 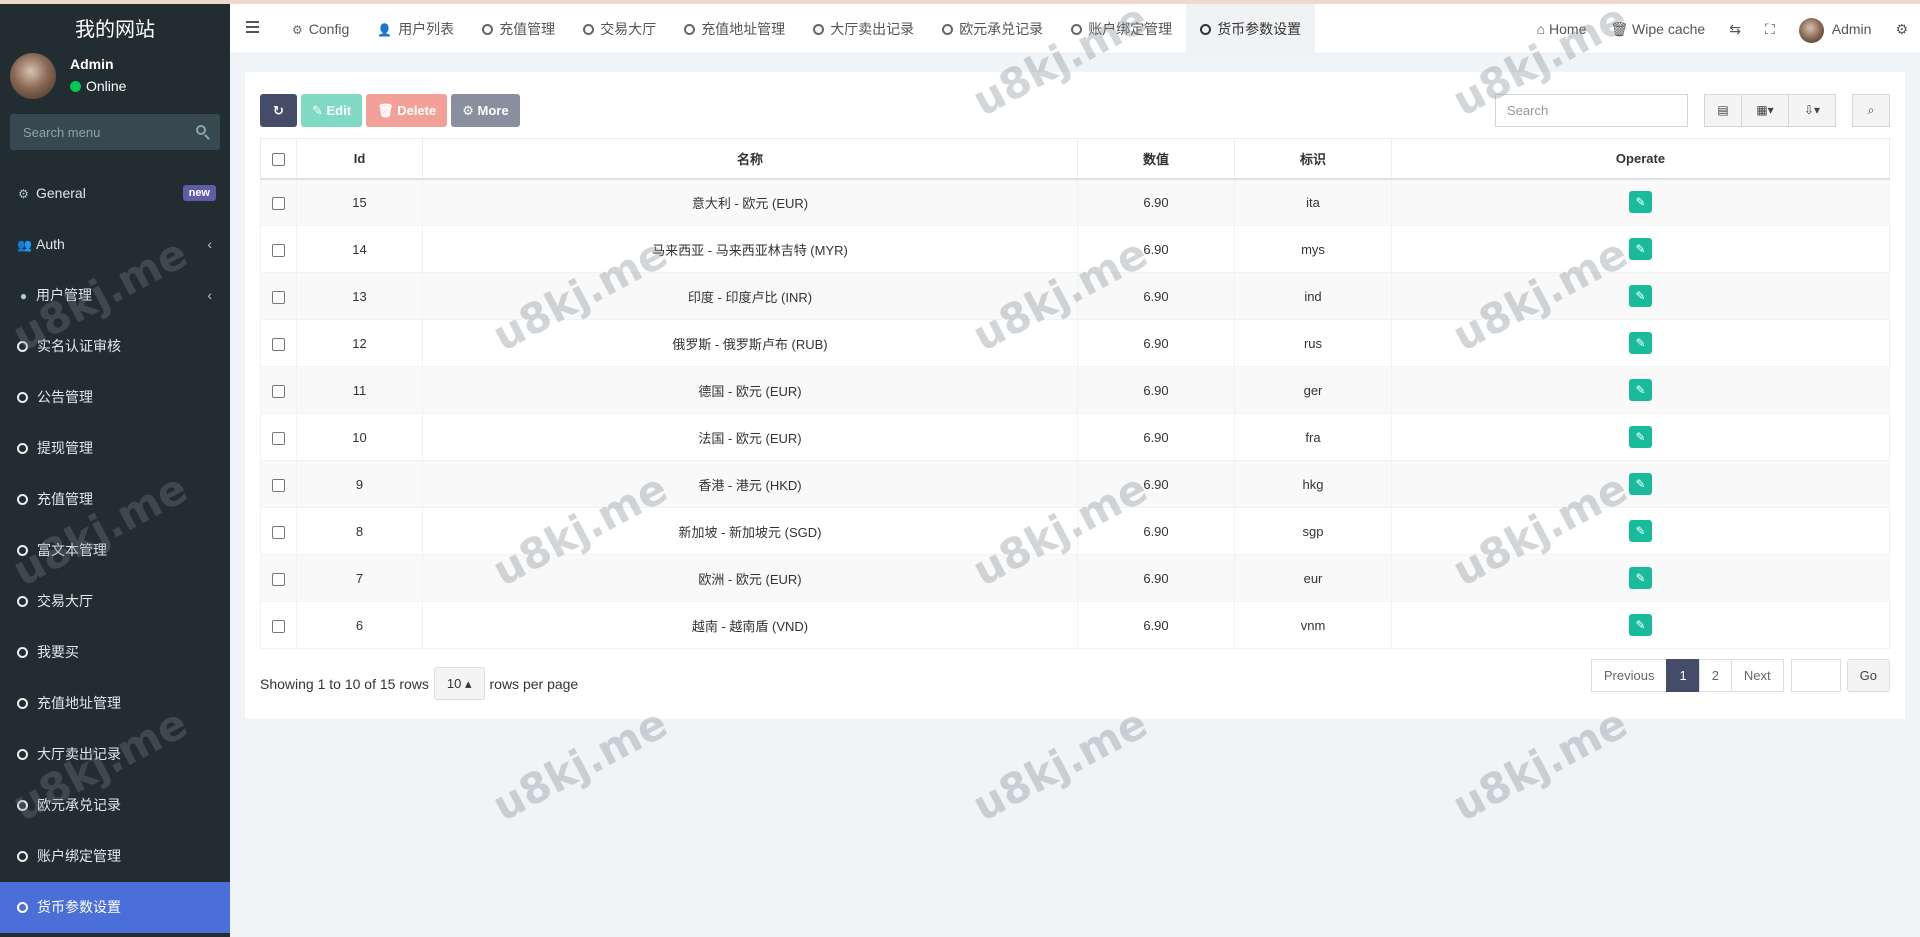 I want to click on page-1-button: 1, so click(x=1683, y=675).